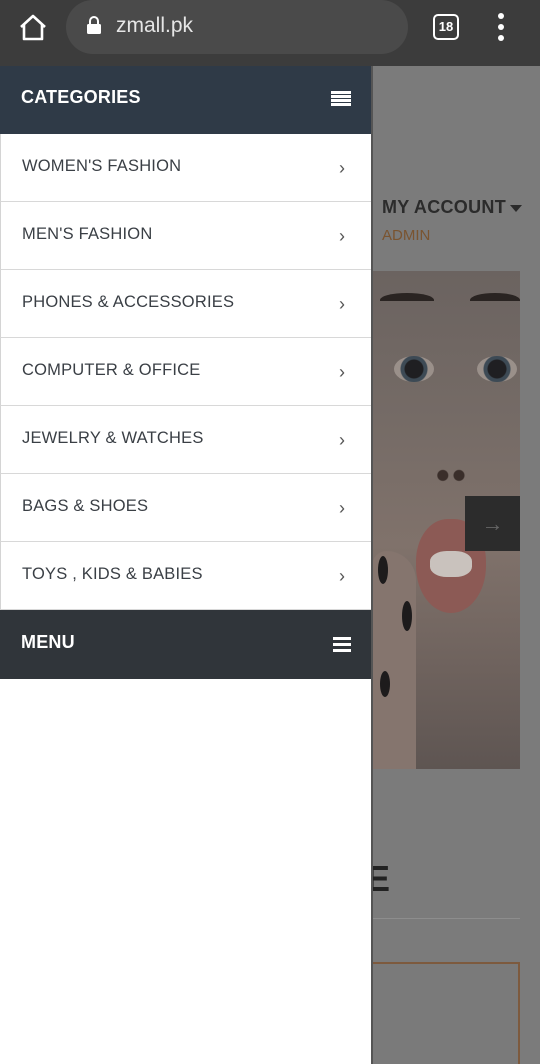 The image size is (540, 1064). What do you see at coordinates (81, 97) in the screenshot?
I see `categories-title: CATEGORIES` at bounding box center [81, 97].